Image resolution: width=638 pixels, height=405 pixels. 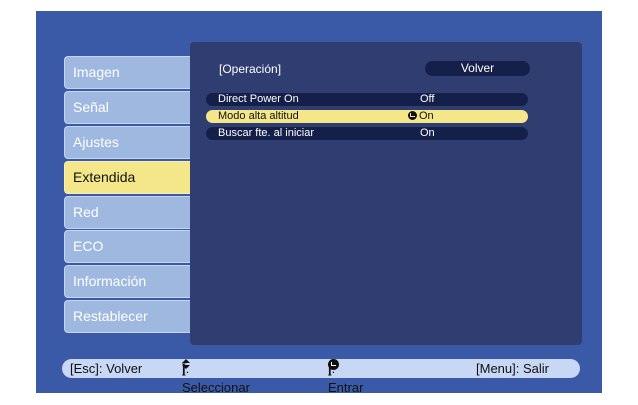 I want to click on menu-item-imagen: Imagen, so click(x=133, y=72).